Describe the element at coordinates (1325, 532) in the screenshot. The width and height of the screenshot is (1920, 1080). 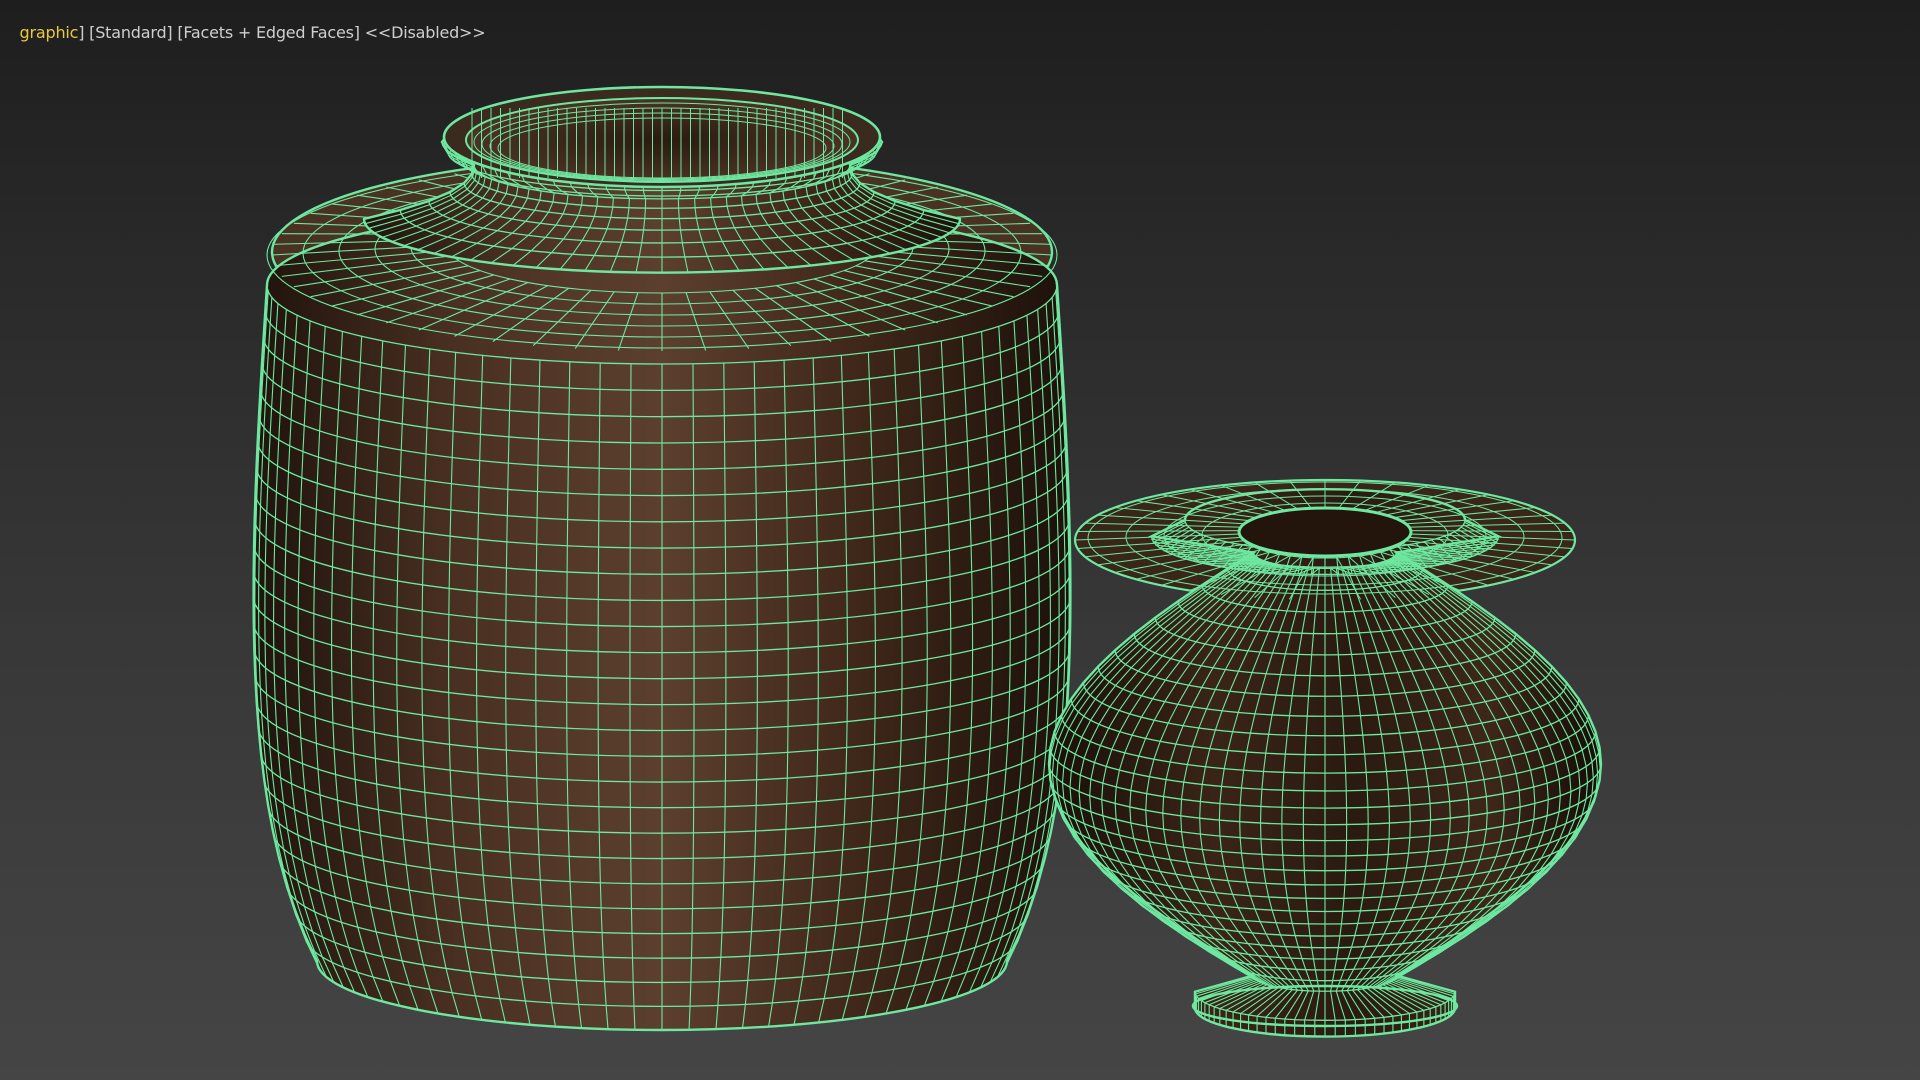
I see `pot-opening` at that location.